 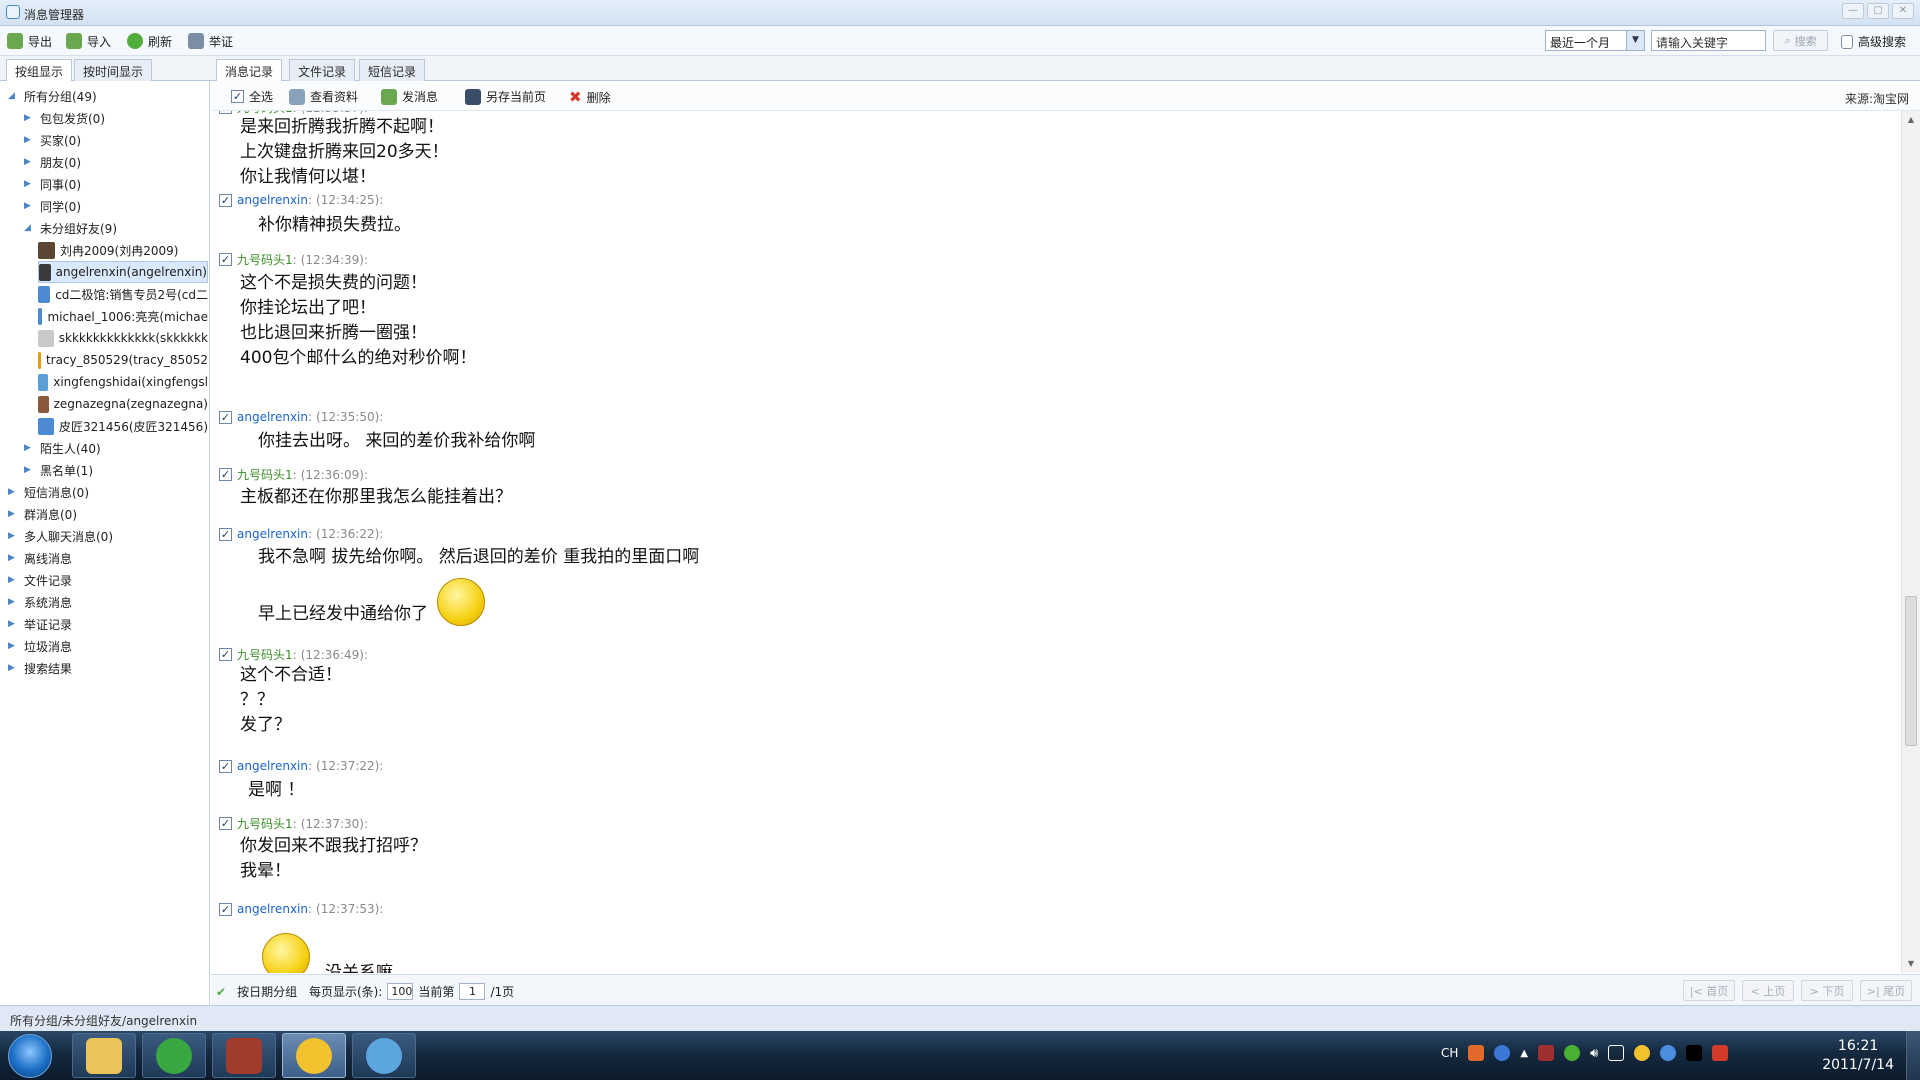 I want to click on tree-item: ▶ 离线消息, so click(x=108, y=558).